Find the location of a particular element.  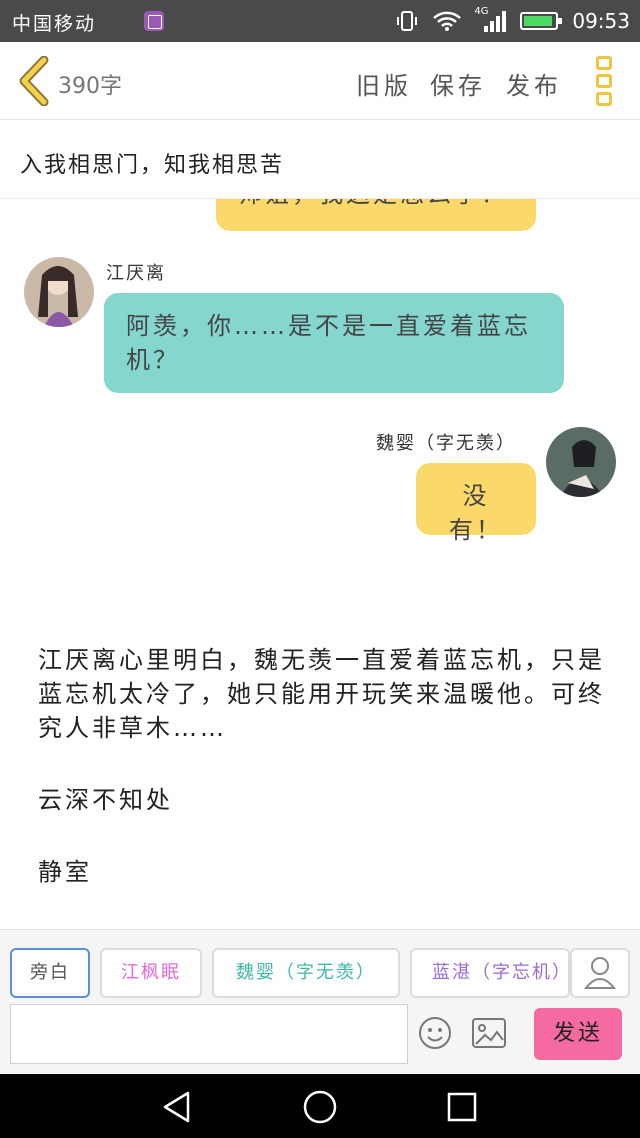

old-version-button: 旧版 is located at coordinates (384, 83).